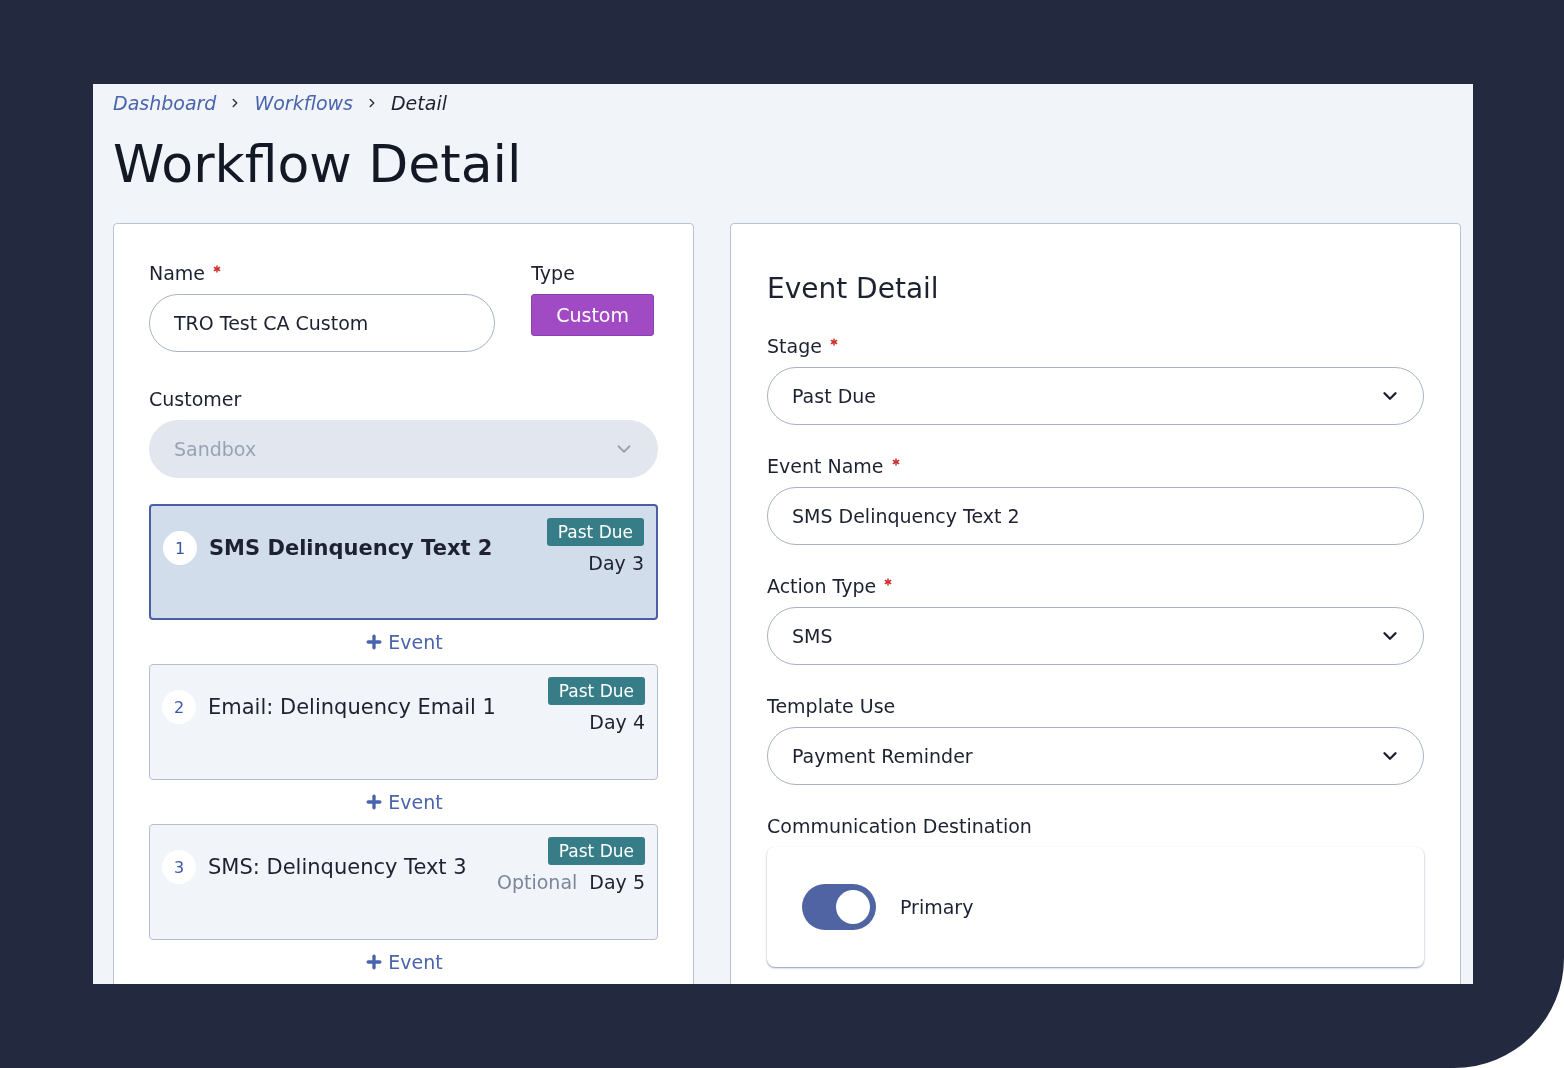 Image resolution: width=1564 pixels, height=1068 pixels. Describe the element at coordinates (831, 706) in the screenshot. I see `field-label: Template Use` at that location.